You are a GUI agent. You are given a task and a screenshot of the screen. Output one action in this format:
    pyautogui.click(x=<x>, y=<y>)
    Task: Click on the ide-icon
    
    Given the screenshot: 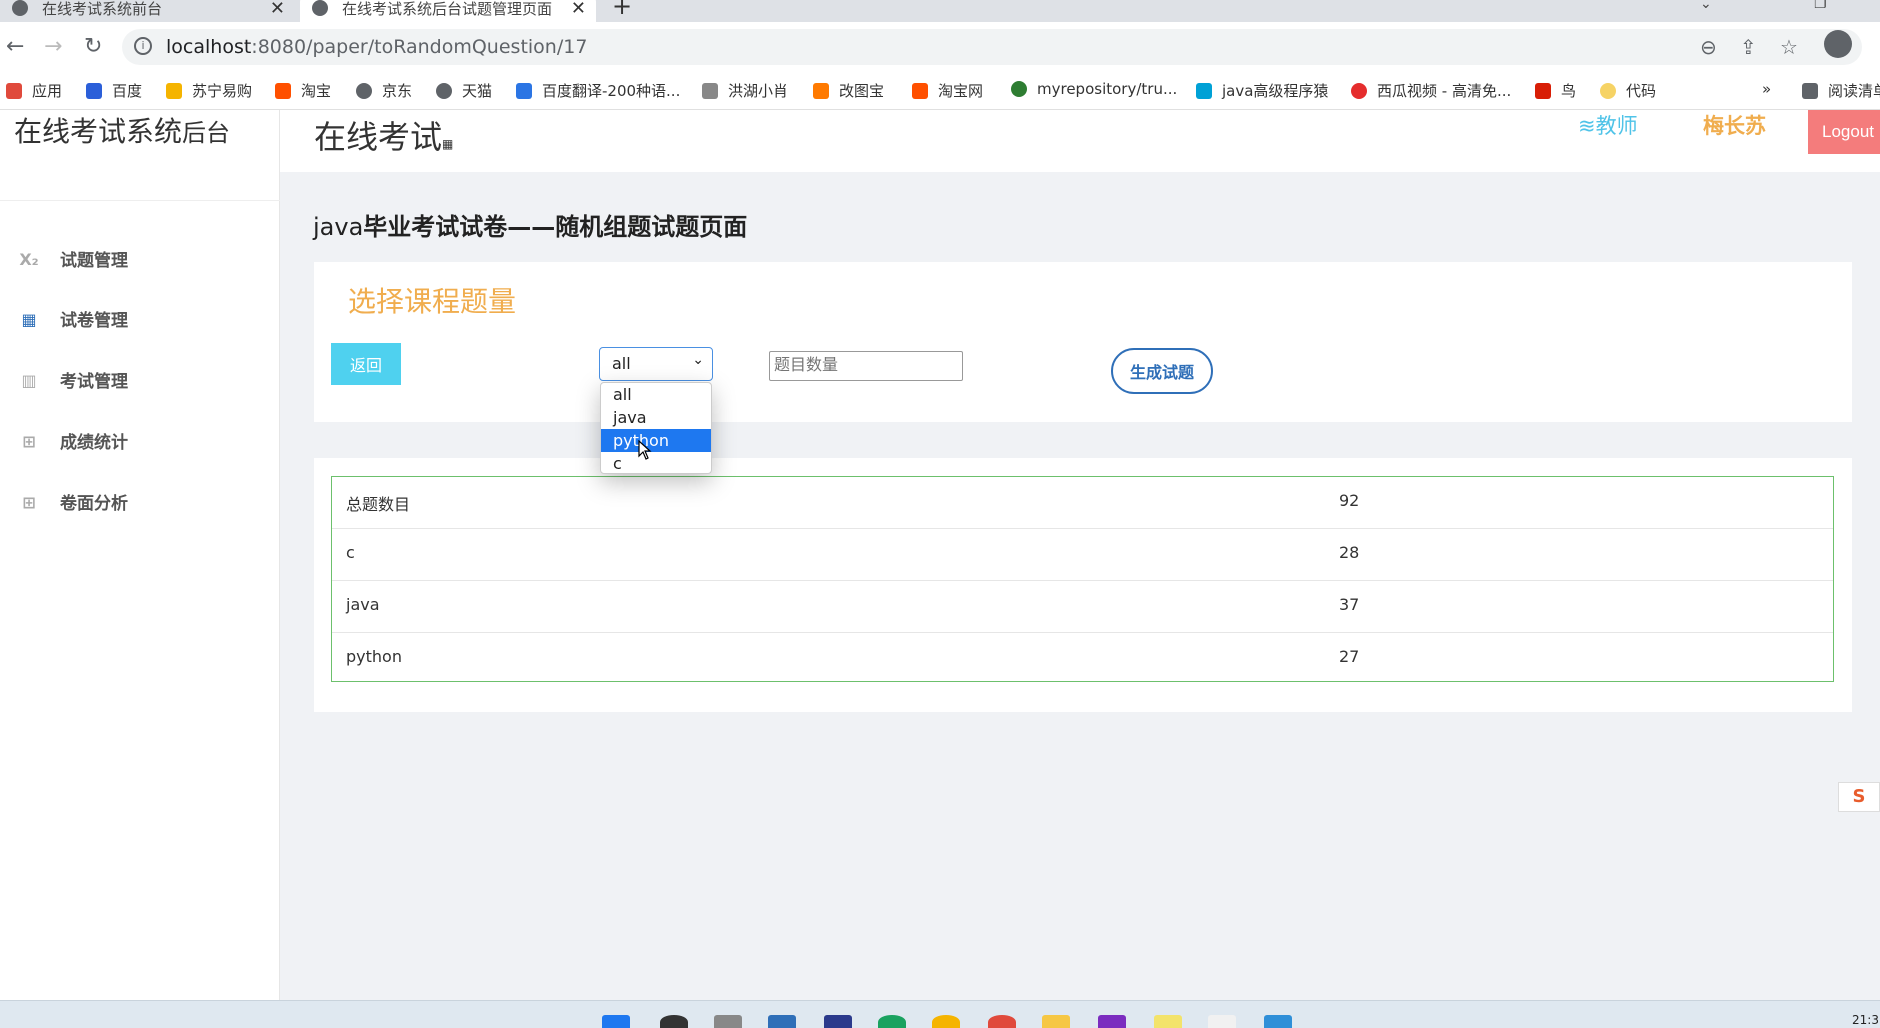 What is the action you would take?
    pyautogui.click(x=1112, y=1021)
    